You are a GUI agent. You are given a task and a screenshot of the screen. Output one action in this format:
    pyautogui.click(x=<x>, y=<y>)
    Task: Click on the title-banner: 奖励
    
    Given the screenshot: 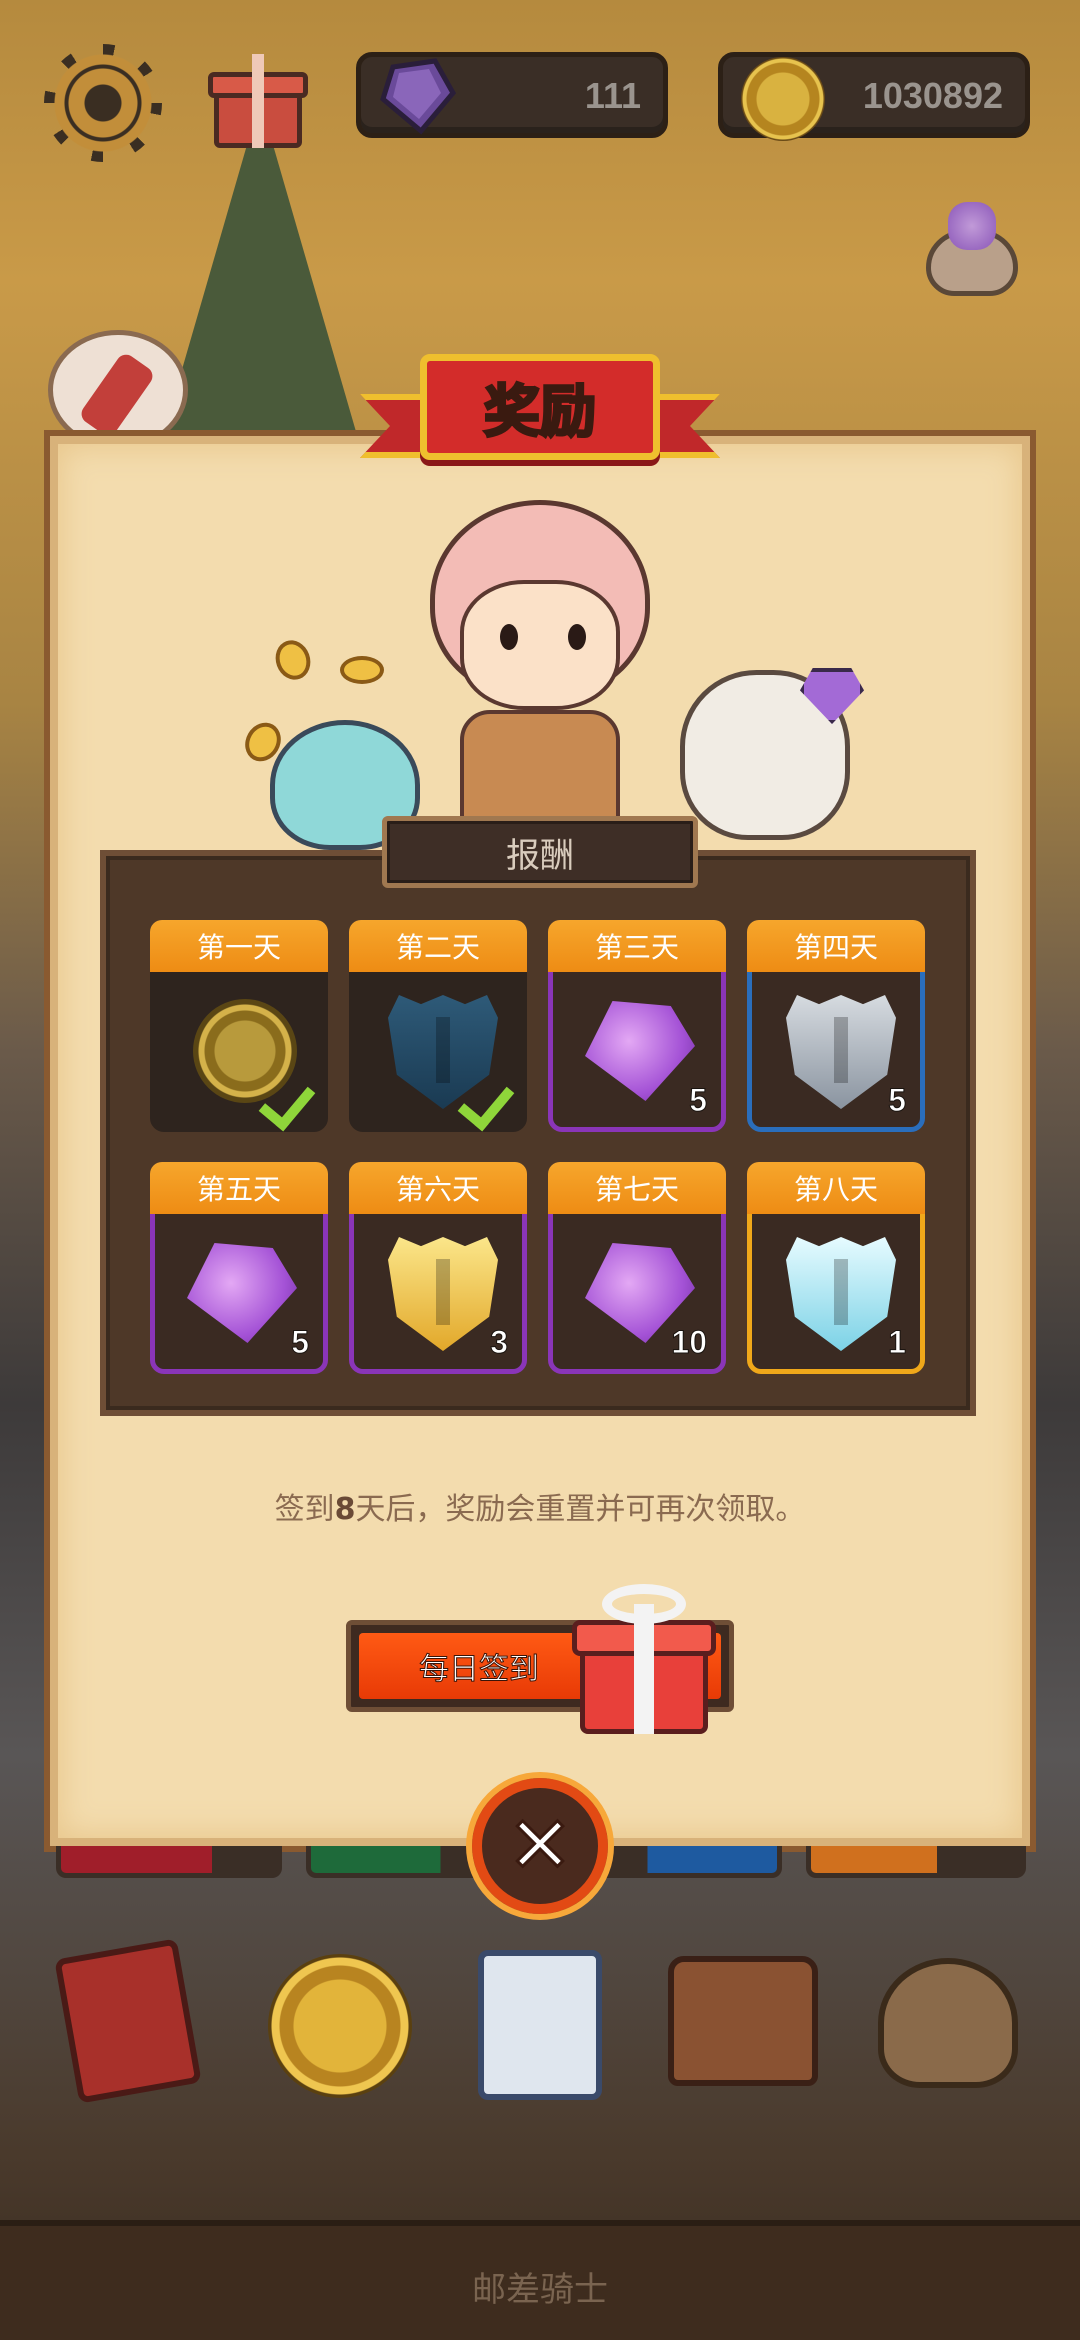 What is the action you would take?
    pyautogui.click(x=540, y=419)
    